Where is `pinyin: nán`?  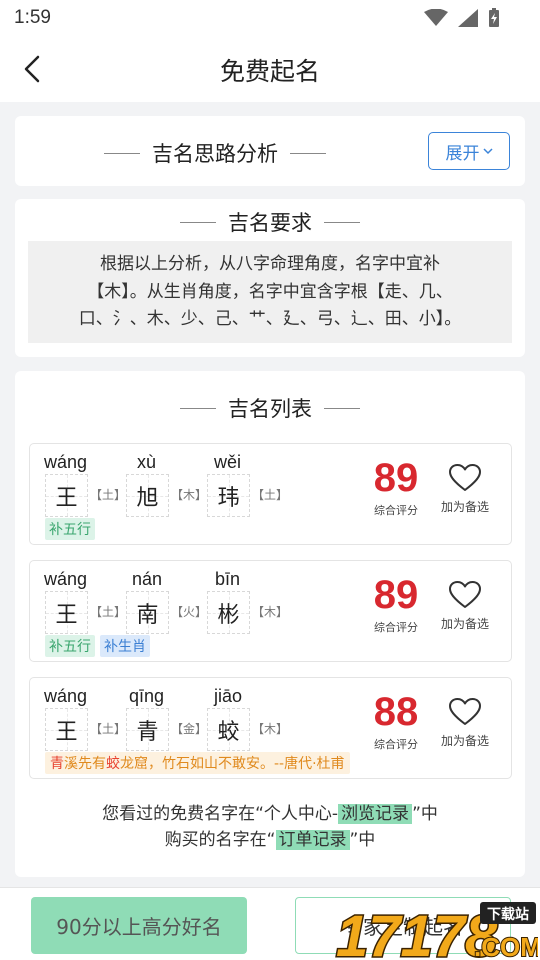 pinyin: nán is located at coordinates (147, 579).